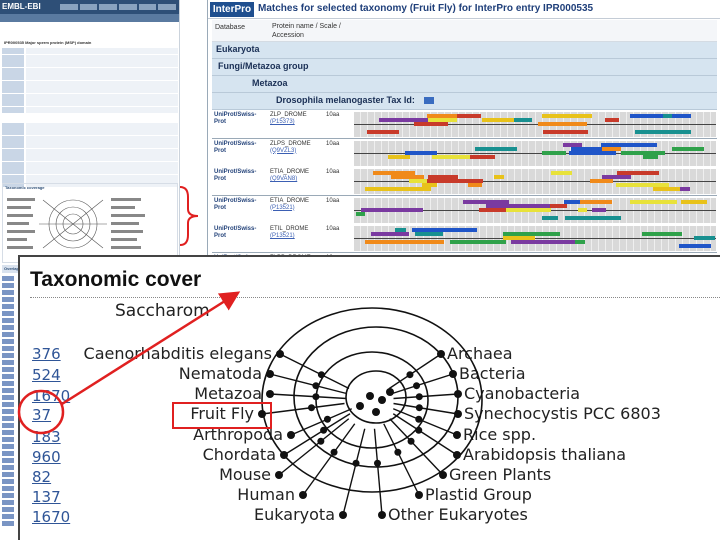 This screenshot has height=540, width=720. I want to click on protein-accession: (P15373), so click(282, 122).